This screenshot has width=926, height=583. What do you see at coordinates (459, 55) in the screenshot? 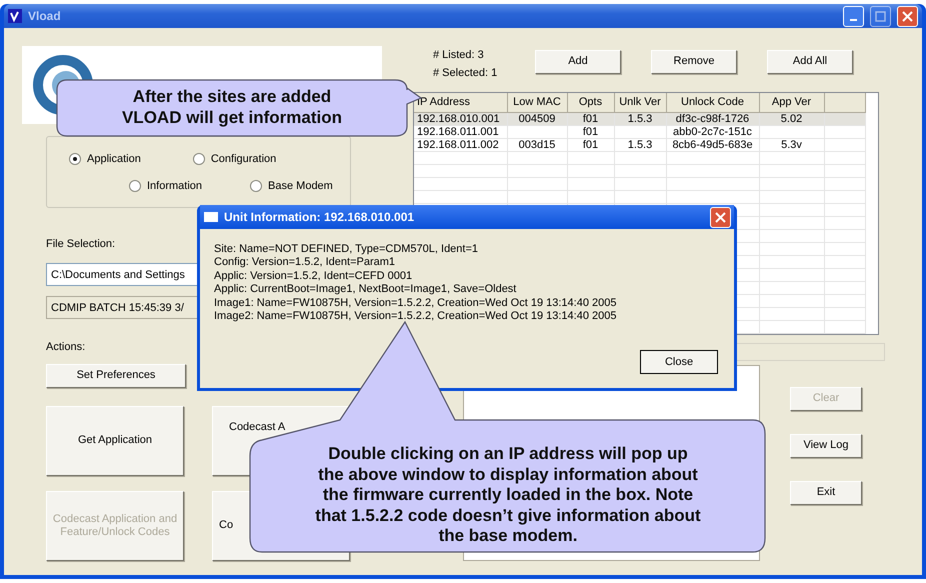
I see `listed-count: # Listed: 3` at bounding box center [459, 55].